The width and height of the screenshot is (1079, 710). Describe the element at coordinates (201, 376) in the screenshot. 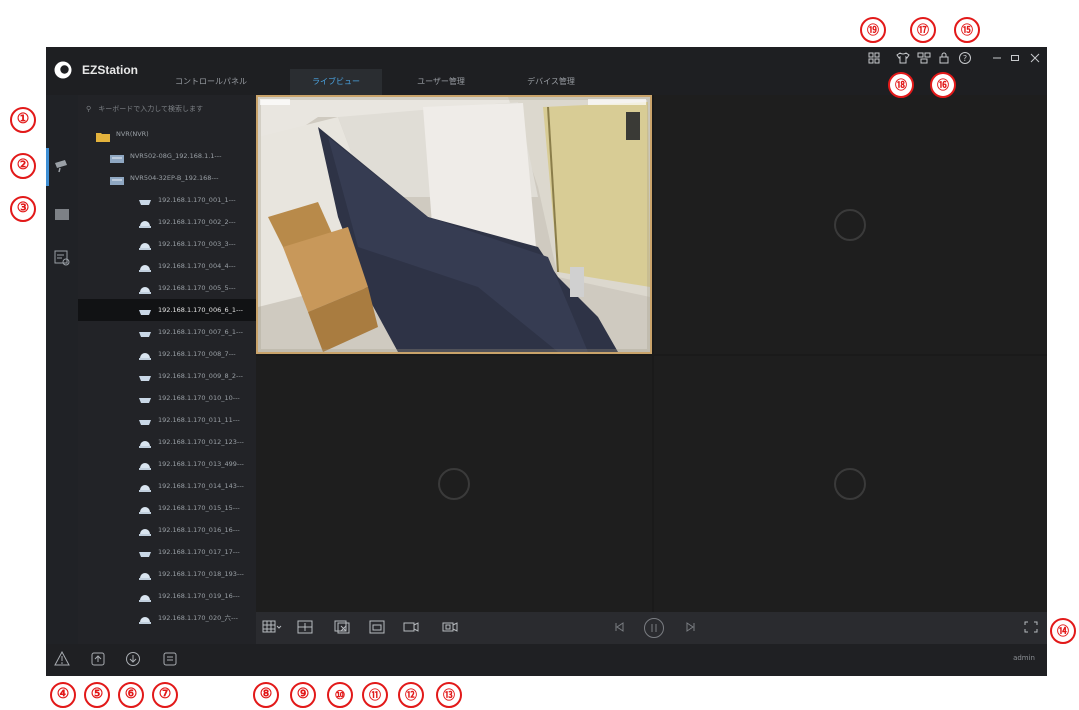

I see `tree-item-label: 192.168.1.170_009_8_2---` at that location.